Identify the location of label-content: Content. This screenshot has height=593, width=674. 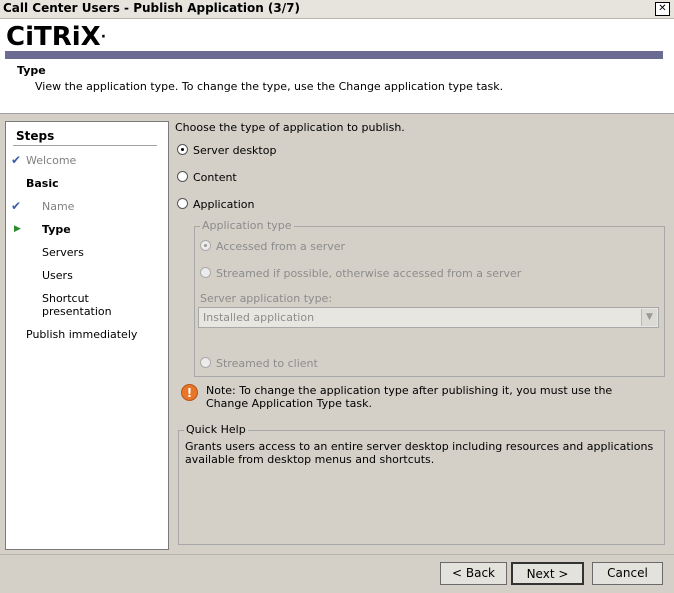
(215, 177).